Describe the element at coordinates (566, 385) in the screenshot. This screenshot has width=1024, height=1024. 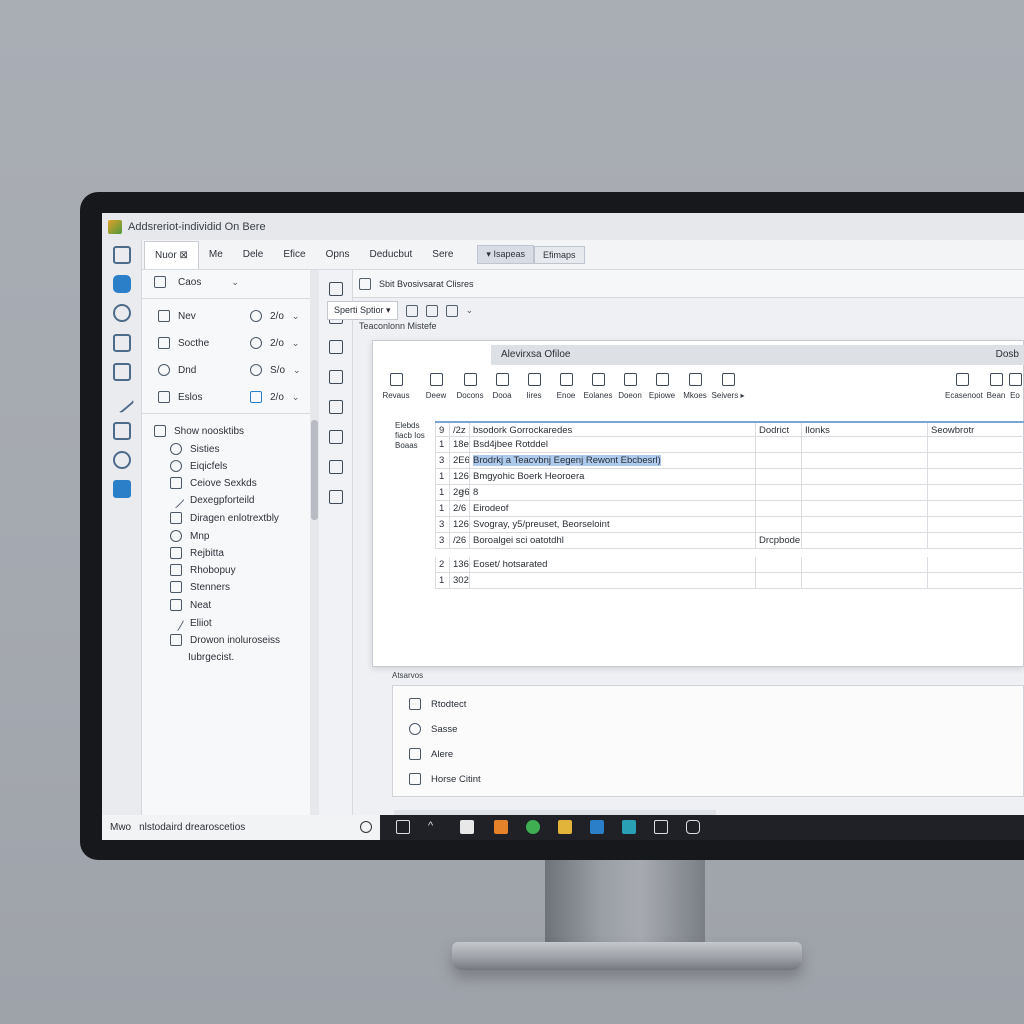
I see `ribbon-btn-6: Enoe` at that location.